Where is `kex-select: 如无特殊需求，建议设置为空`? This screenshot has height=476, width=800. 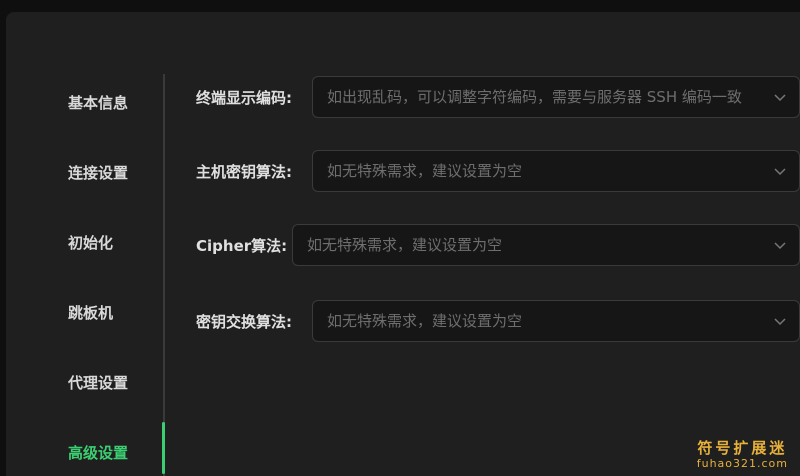 kex-select: 如无特殊需求，建议设置为空 is located at coordinates (556, 321).